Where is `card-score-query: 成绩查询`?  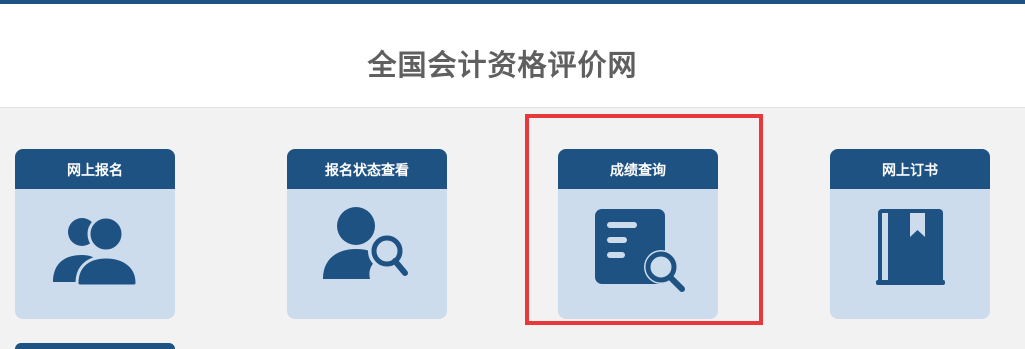
card-score-query: 成绩查询 is located at coordinates (638, 234).